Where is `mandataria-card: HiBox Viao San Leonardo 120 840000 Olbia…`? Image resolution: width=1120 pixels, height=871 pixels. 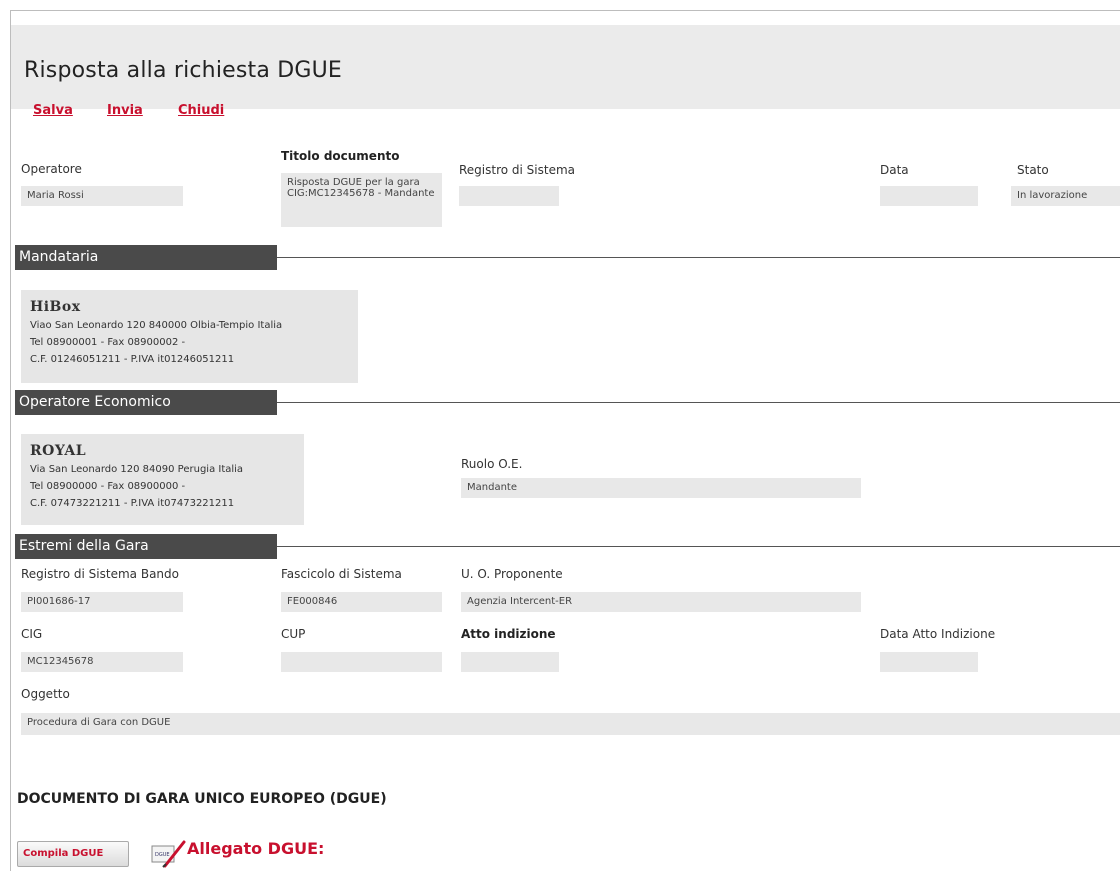 mandataria-card: HiBox Viao San Leonardo 120 840000 Olbia… is located at coordinates (189, 336).